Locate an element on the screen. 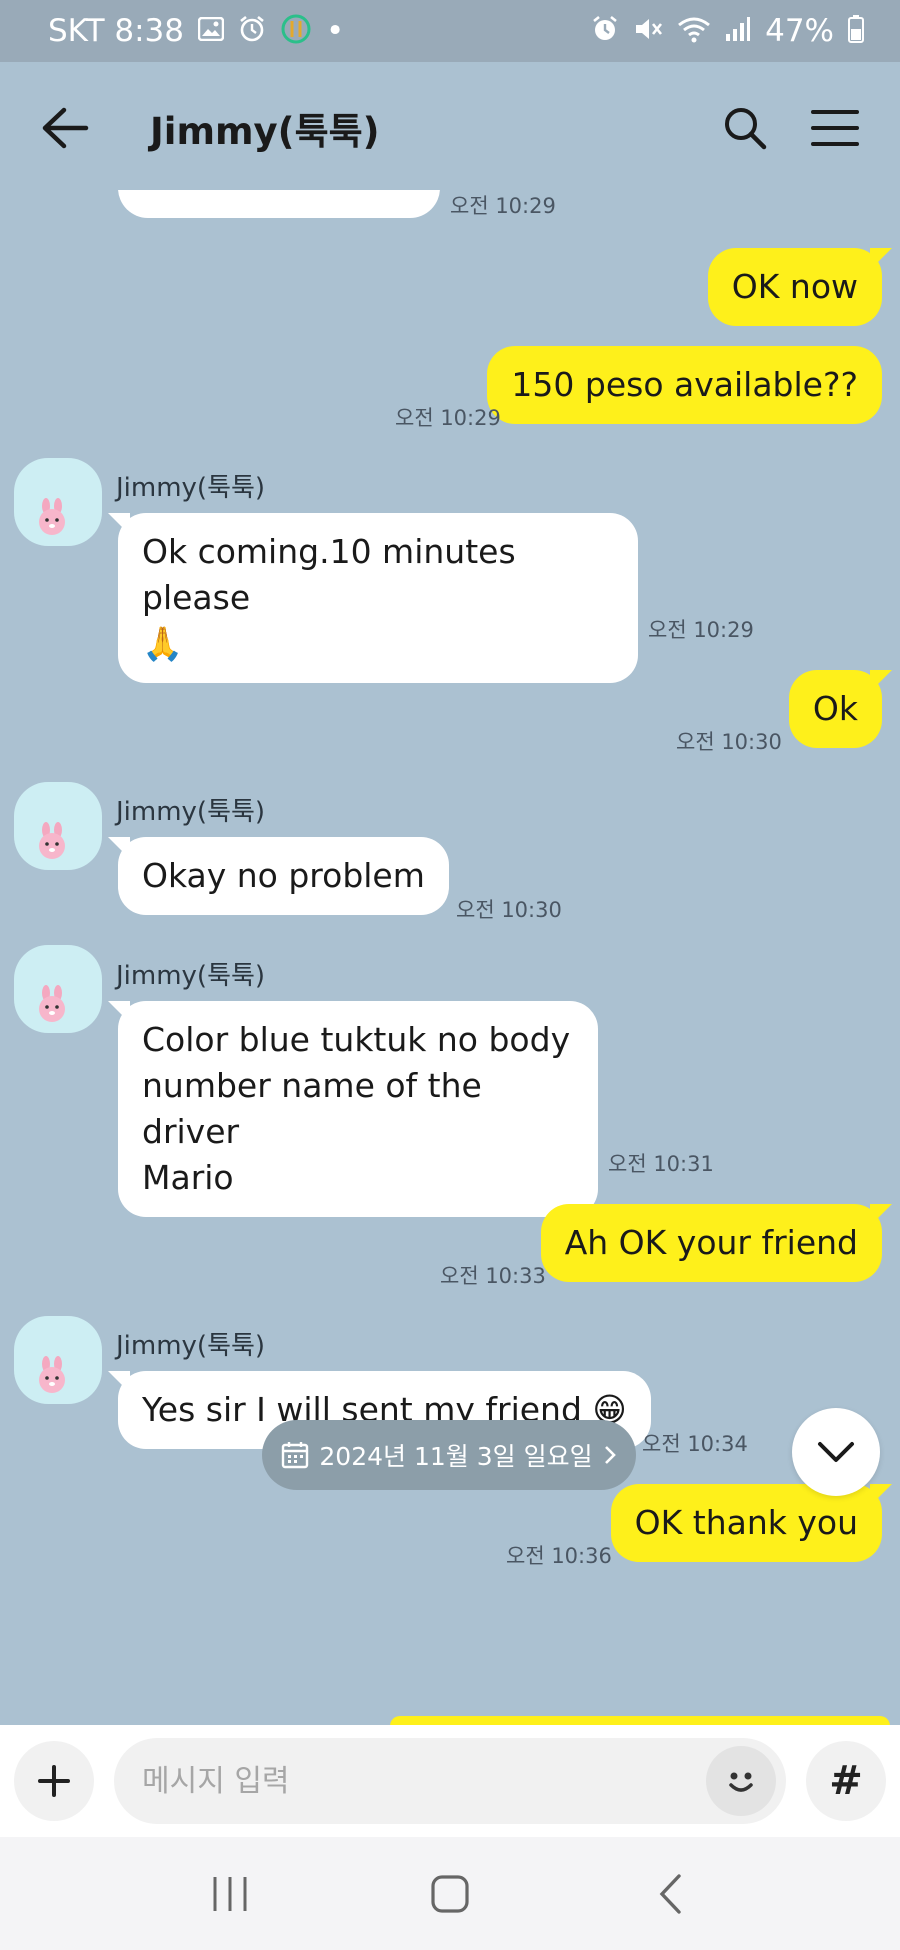  my-message-bubble: OK thank you is located at coordinates (746, 1523).